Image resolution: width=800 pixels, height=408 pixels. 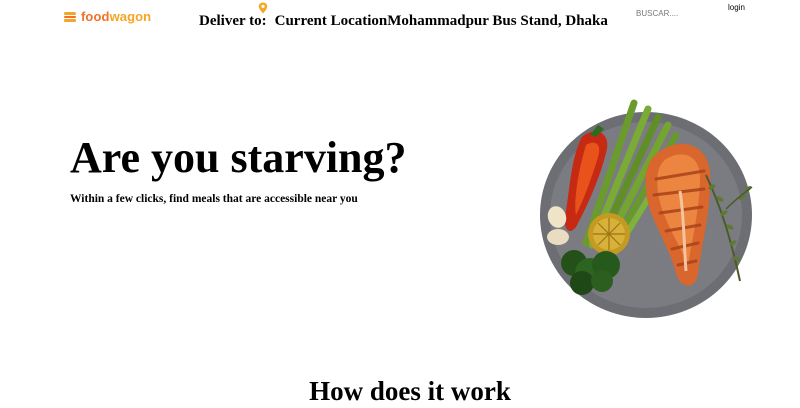 I want to click on how-it-works-heading: How does it work, so click(x=410, y=391).